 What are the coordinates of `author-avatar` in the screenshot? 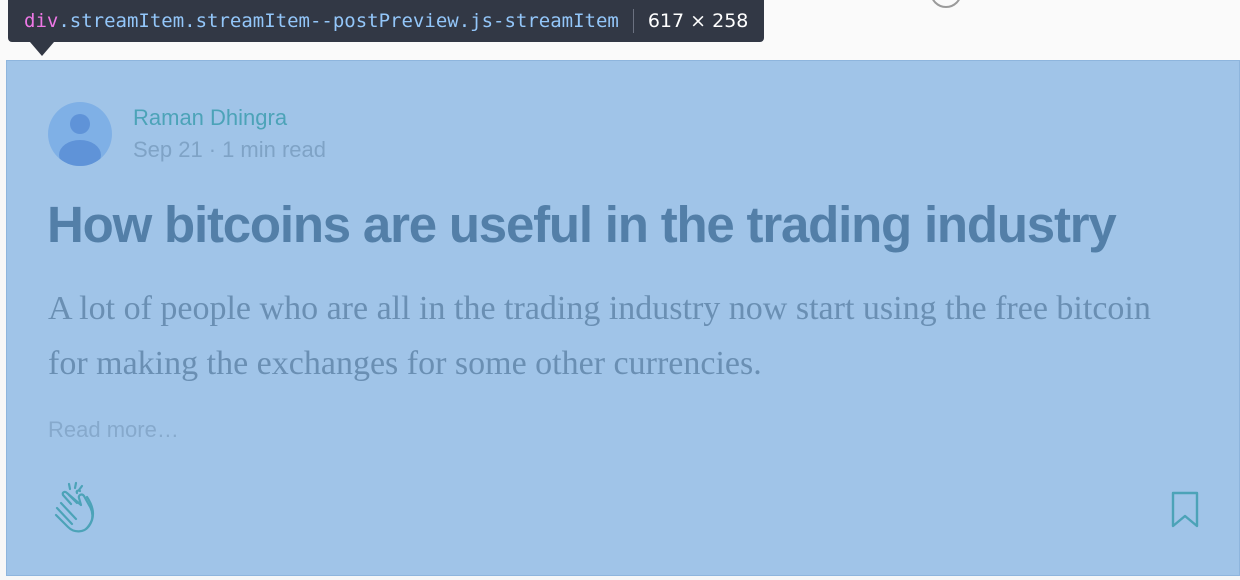 It's located at (80, 134).